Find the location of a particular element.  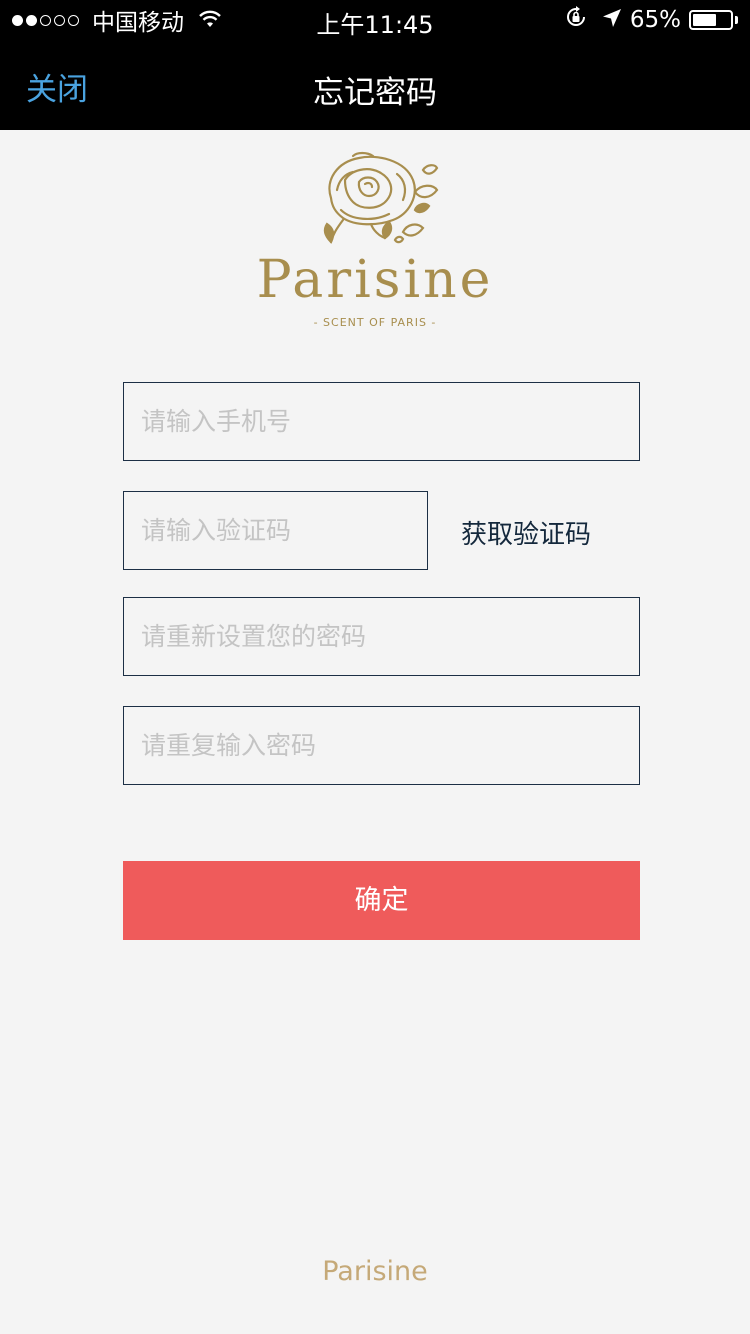

status-right: 65% is located at coordinates (651, 20).